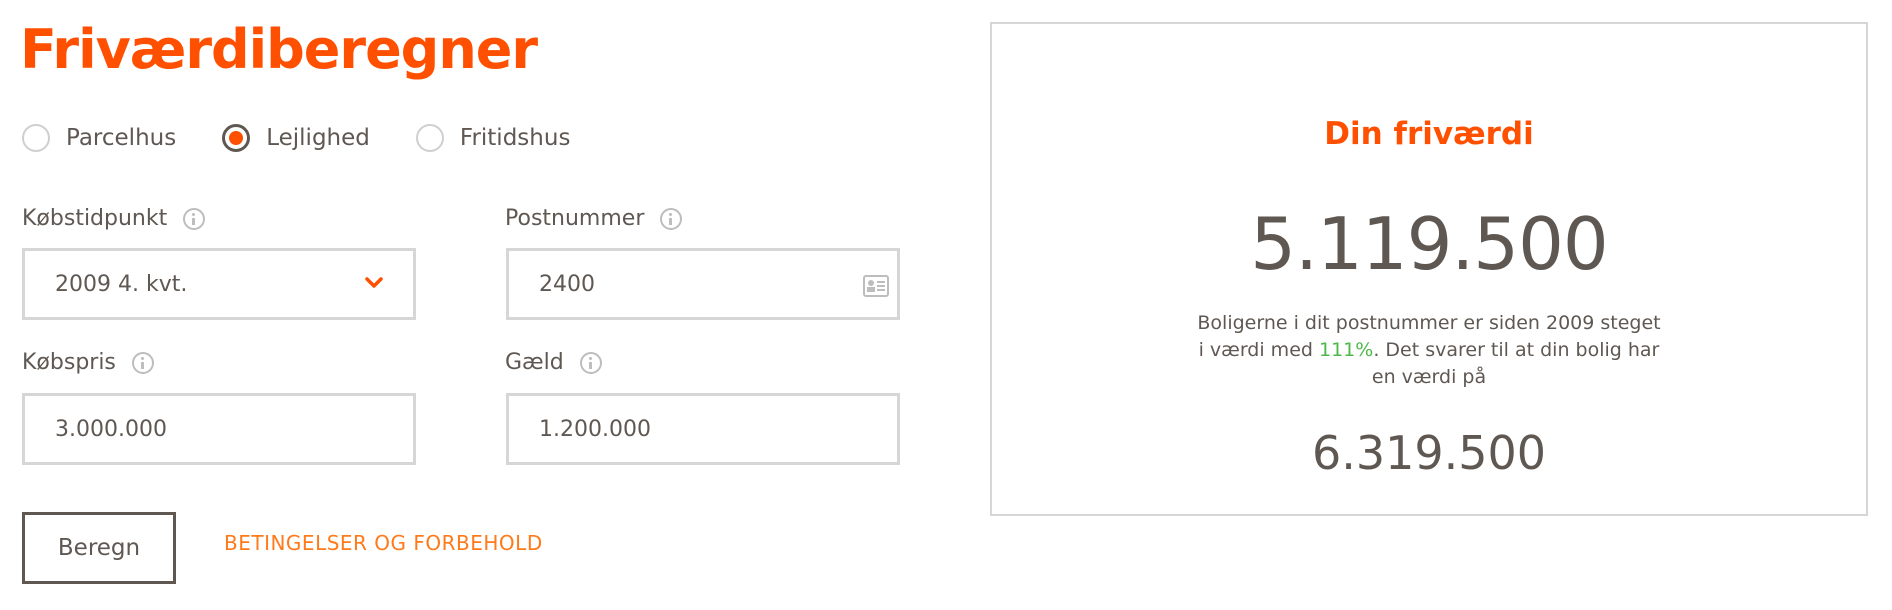 This screenshot has width=1892, height=610. I want to click on chevron-down-icon, so click(374, 282).